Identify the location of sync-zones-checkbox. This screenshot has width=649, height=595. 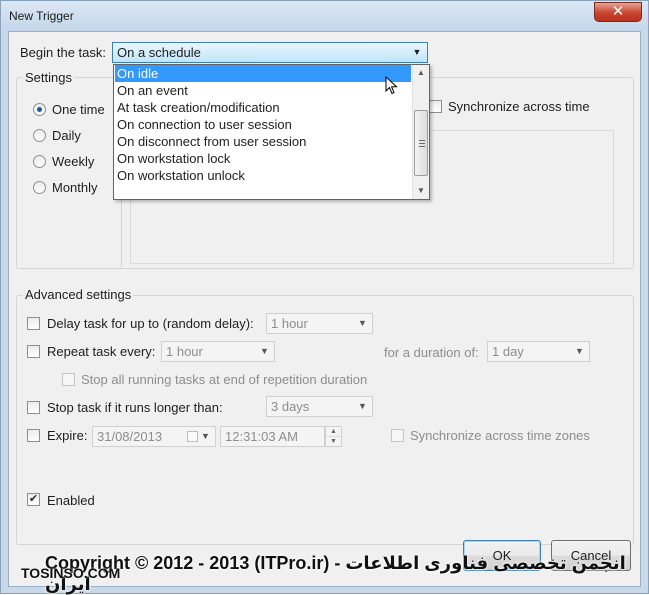
(397, 435).